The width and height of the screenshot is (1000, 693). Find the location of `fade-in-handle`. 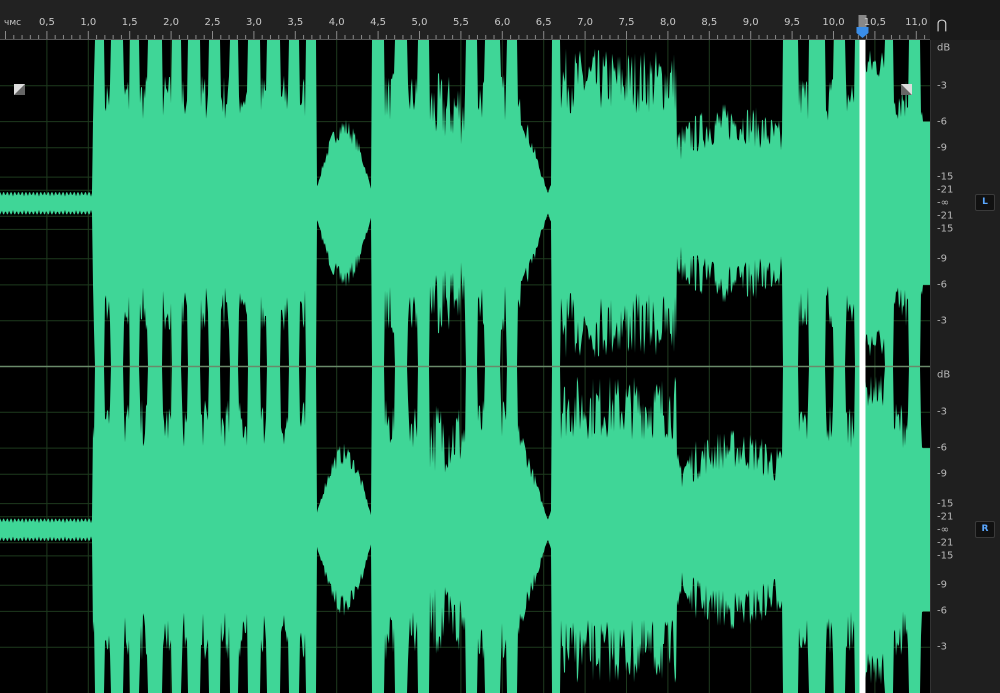

fade-in-handle is located at coordinates (19, 89).